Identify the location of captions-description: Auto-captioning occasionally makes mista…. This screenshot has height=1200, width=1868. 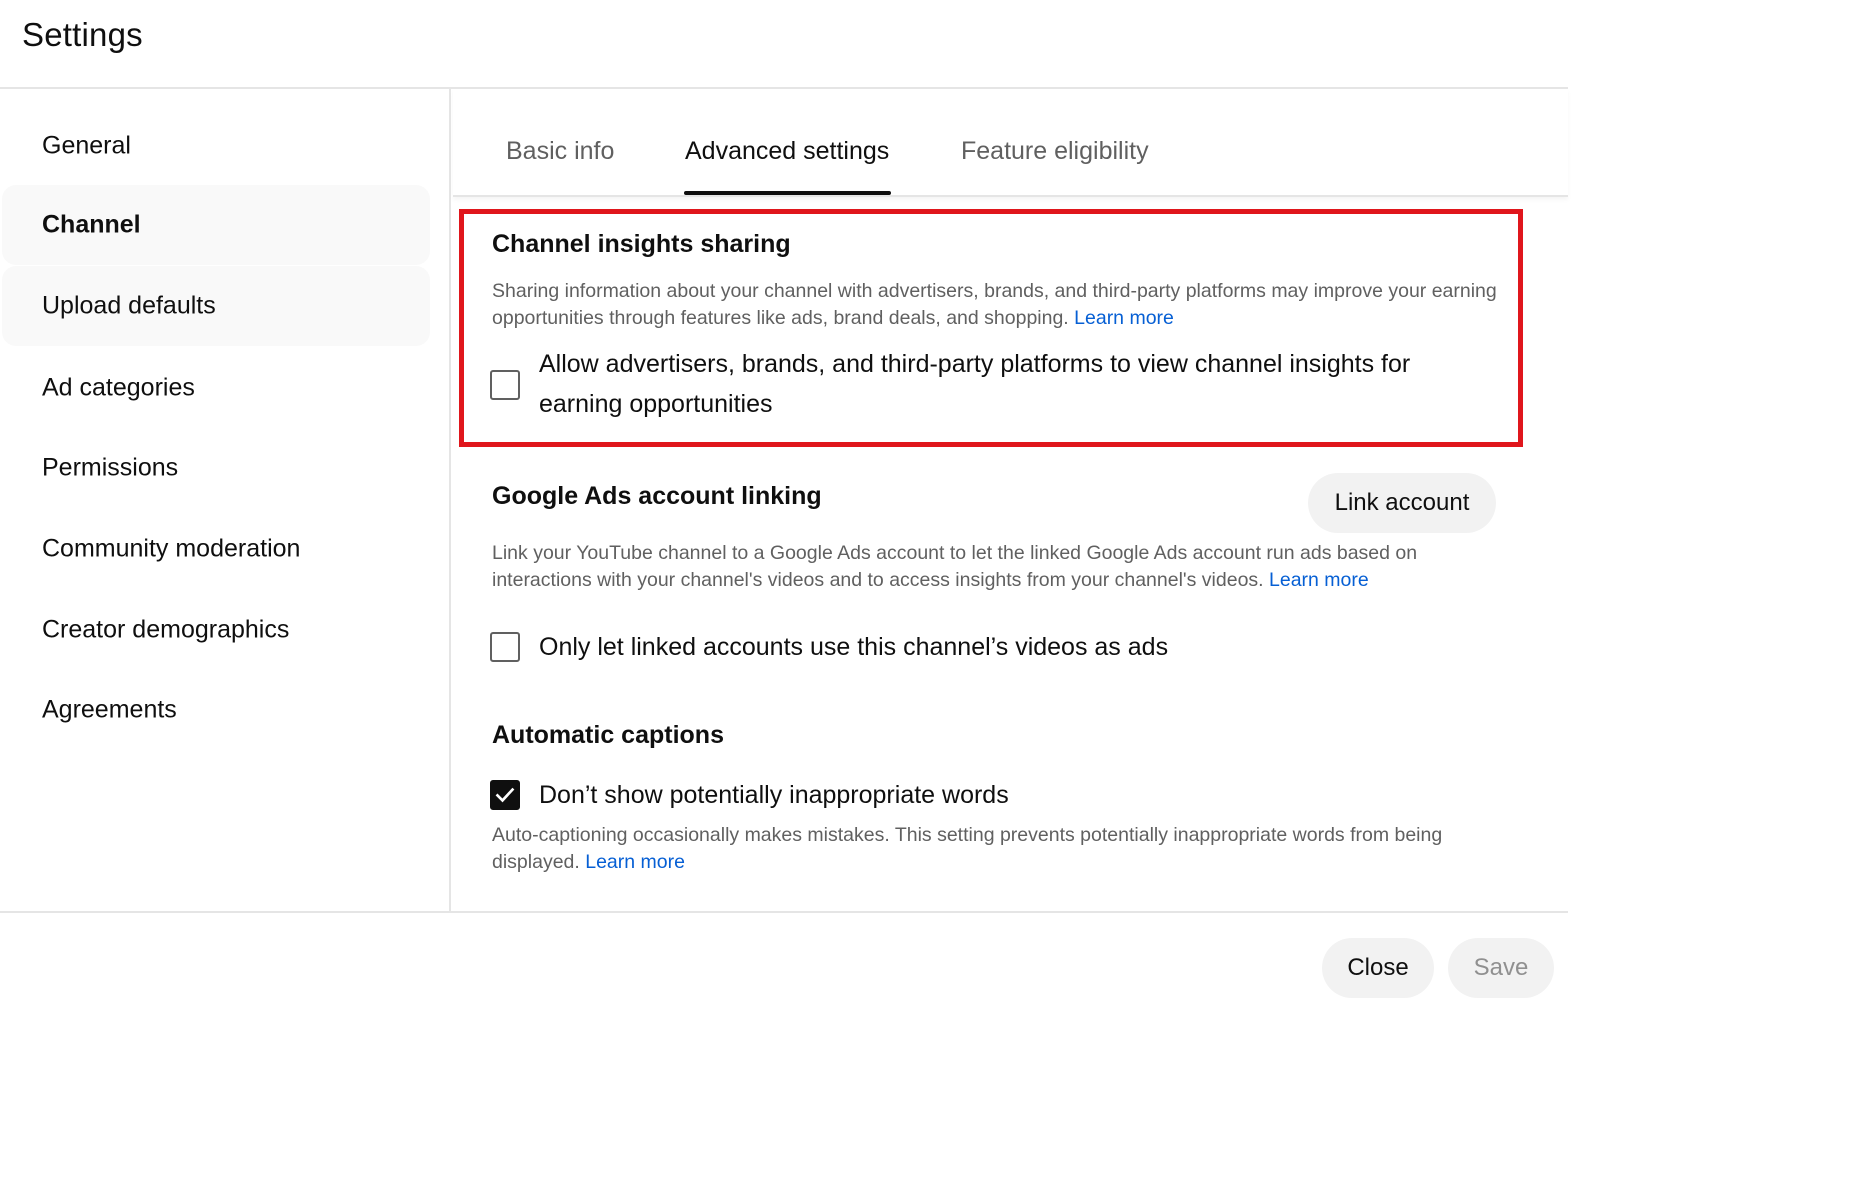
(997, 849).